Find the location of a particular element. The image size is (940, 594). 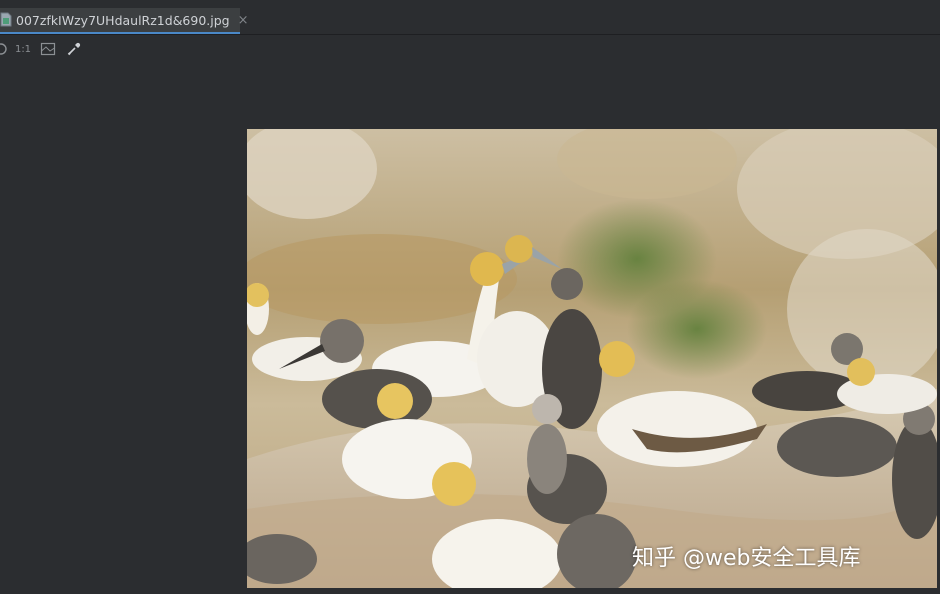

close-tab-icon: × is located at coordinates (243, 20).